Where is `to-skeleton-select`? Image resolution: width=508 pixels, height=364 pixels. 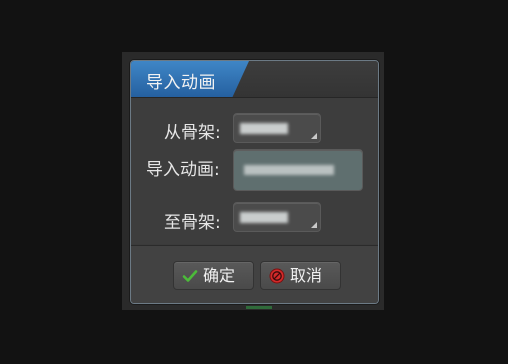
to-skeleton-select is located at coordinates (277, 217).